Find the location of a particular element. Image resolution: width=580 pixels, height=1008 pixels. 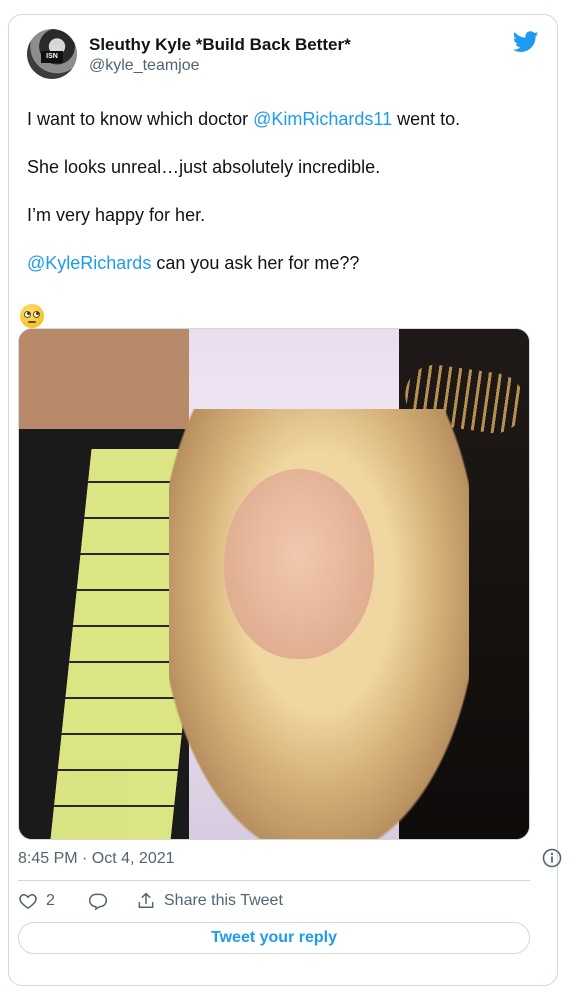

twitter-bird-icon is located at coordinates (526, 42).